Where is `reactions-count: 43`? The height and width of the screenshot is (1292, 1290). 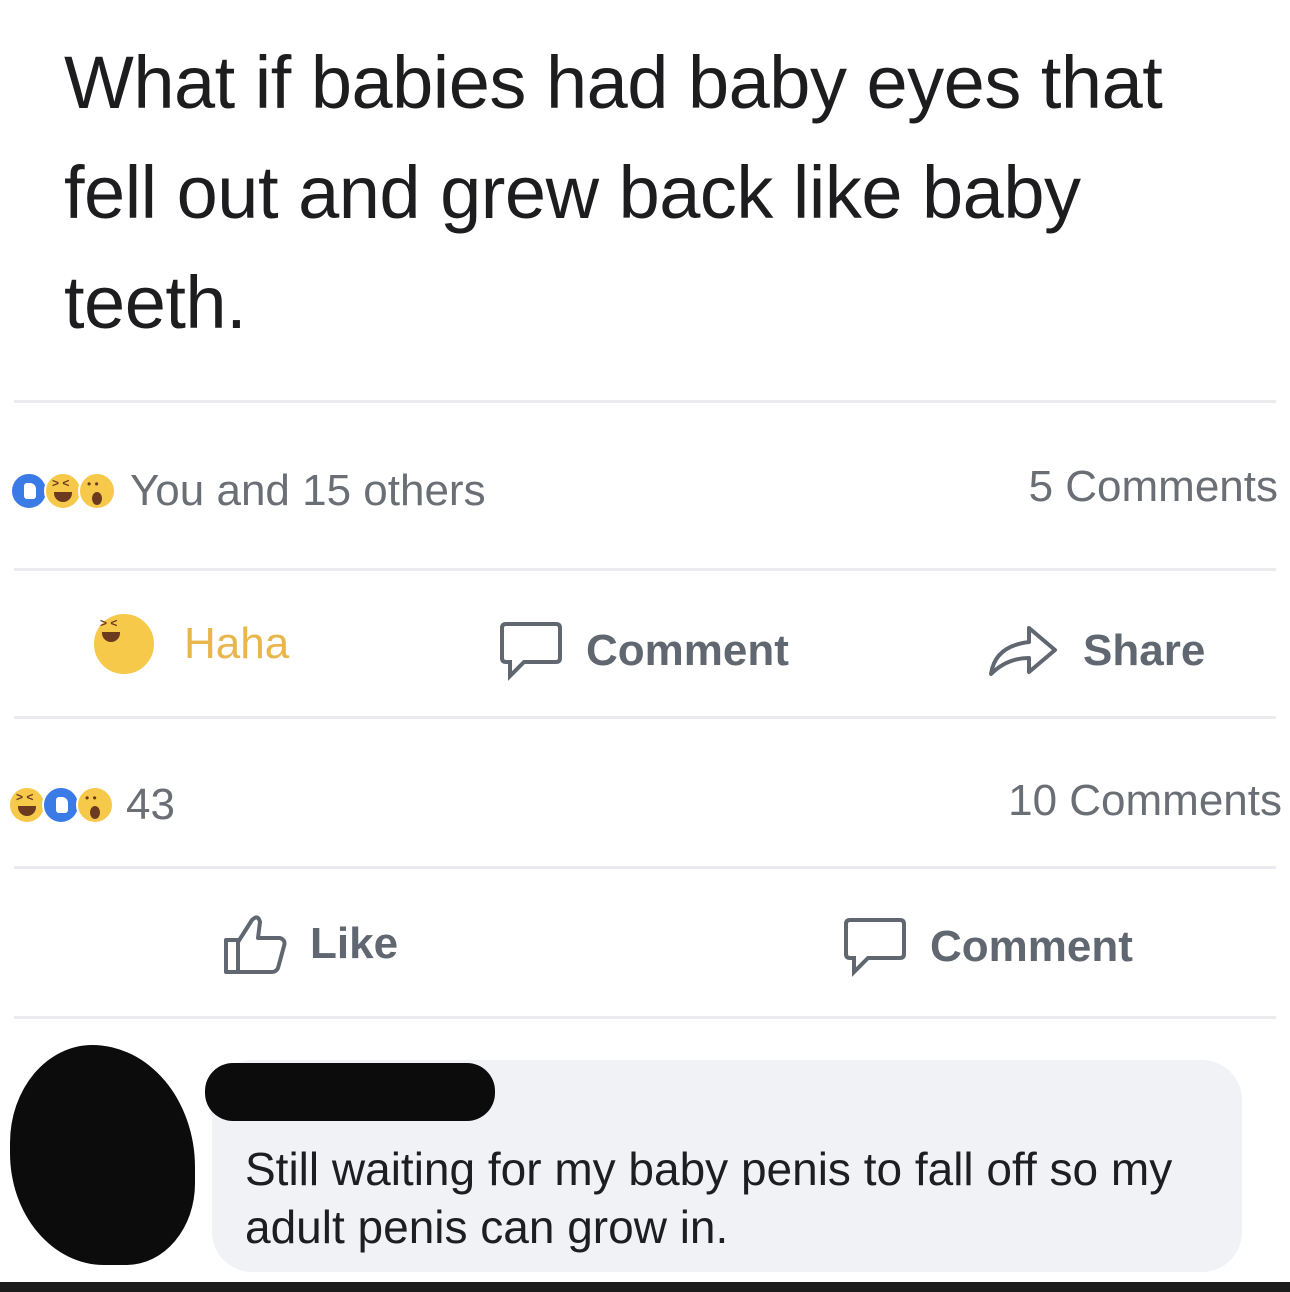
reactions-count: 43 is located at coordinates (150, 804).